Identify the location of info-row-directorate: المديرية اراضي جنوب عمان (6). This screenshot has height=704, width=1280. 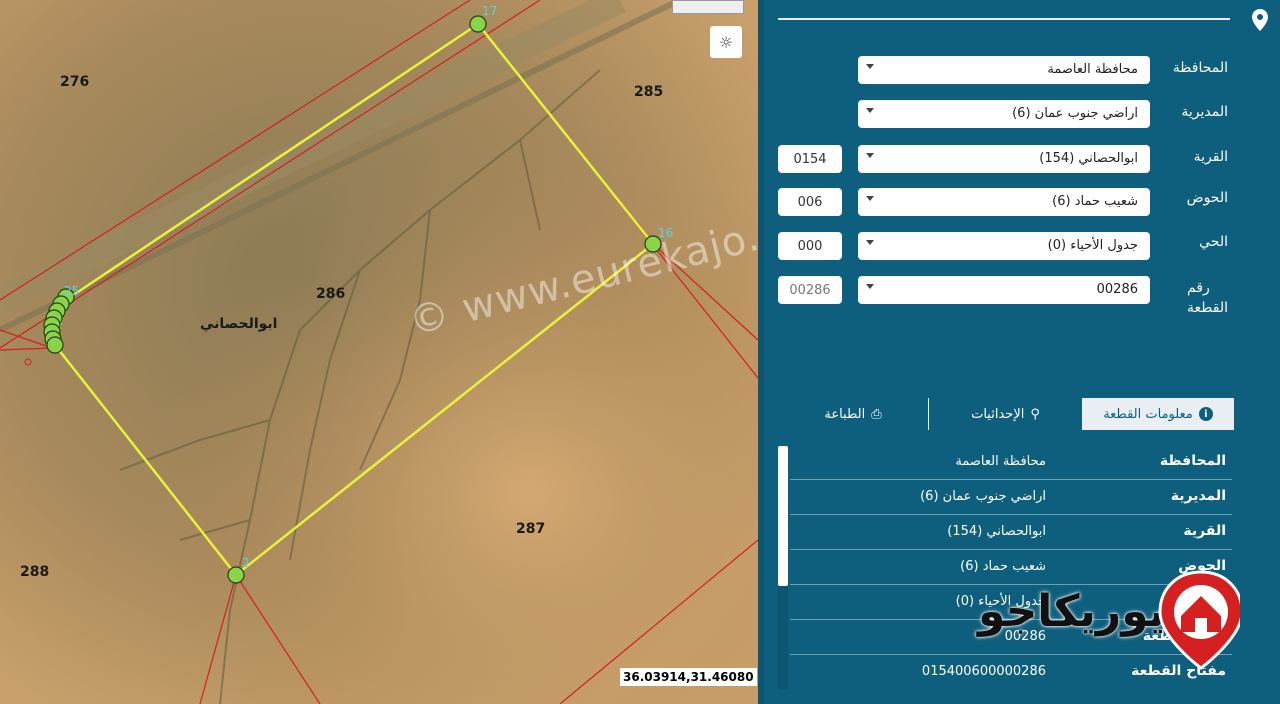
(1011, 498).